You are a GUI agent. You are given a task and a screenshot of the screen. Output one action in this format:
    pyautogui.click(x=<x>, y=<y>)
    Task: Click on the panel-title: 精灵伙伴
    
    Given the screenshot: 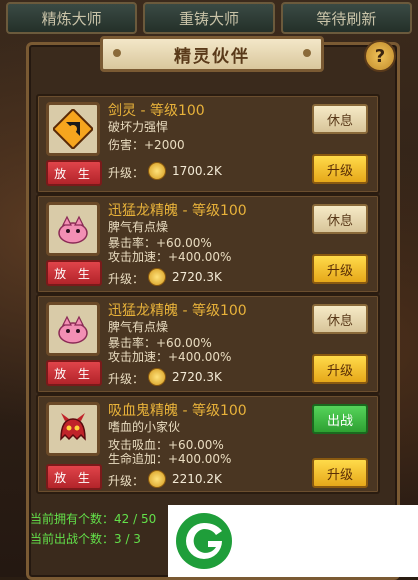 What is the action you would take?
    pyautogui.click(x=212, y=54)
    